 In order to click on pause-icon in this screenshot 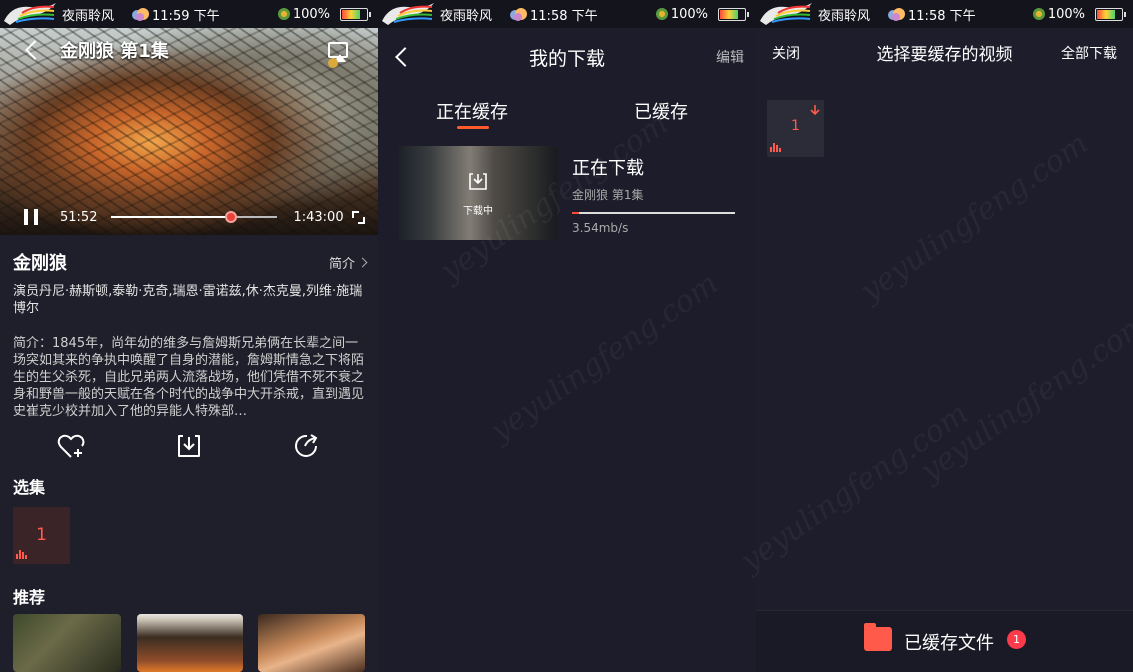, I will do `click(31, 217)`.